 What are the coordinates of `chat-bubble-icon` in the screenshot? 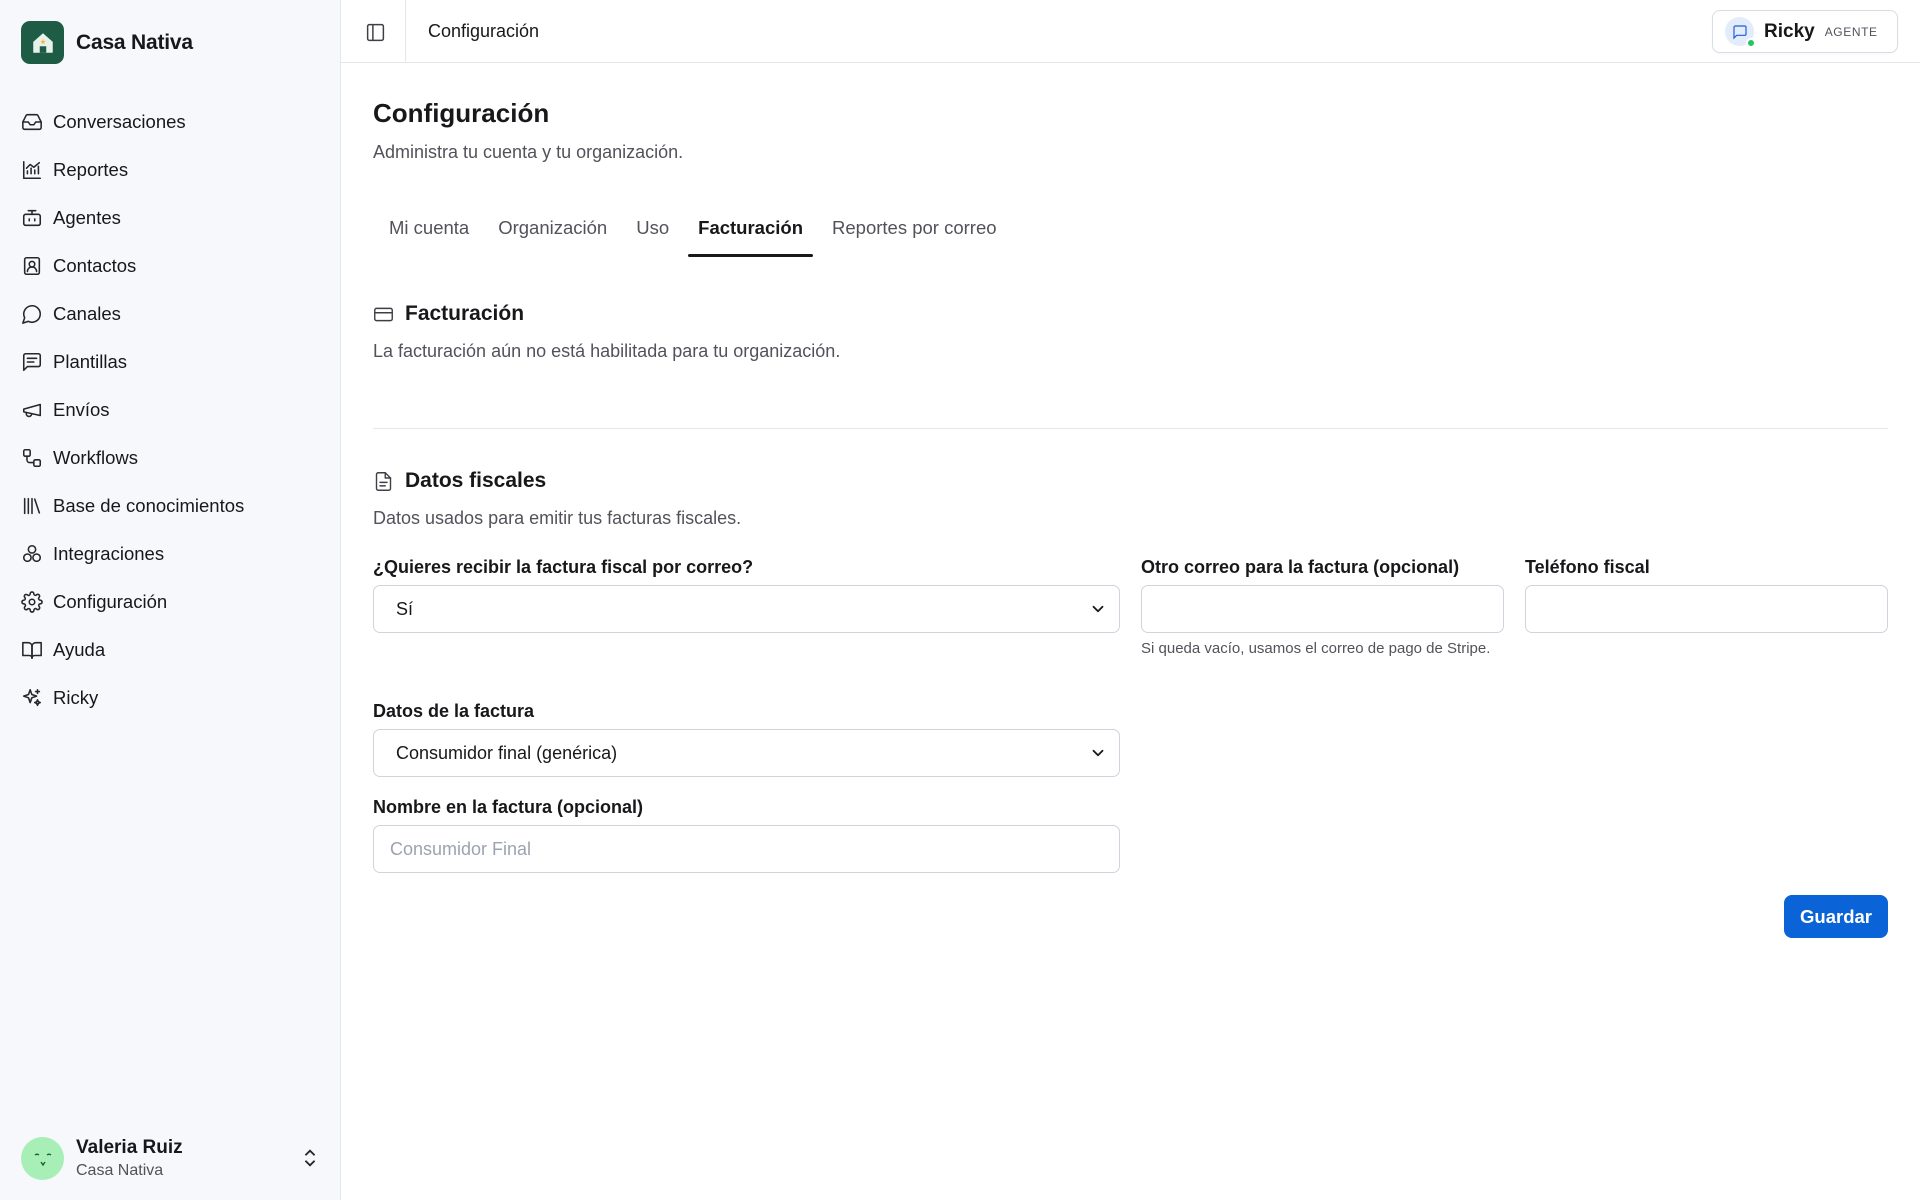 It's located at (32, 314).